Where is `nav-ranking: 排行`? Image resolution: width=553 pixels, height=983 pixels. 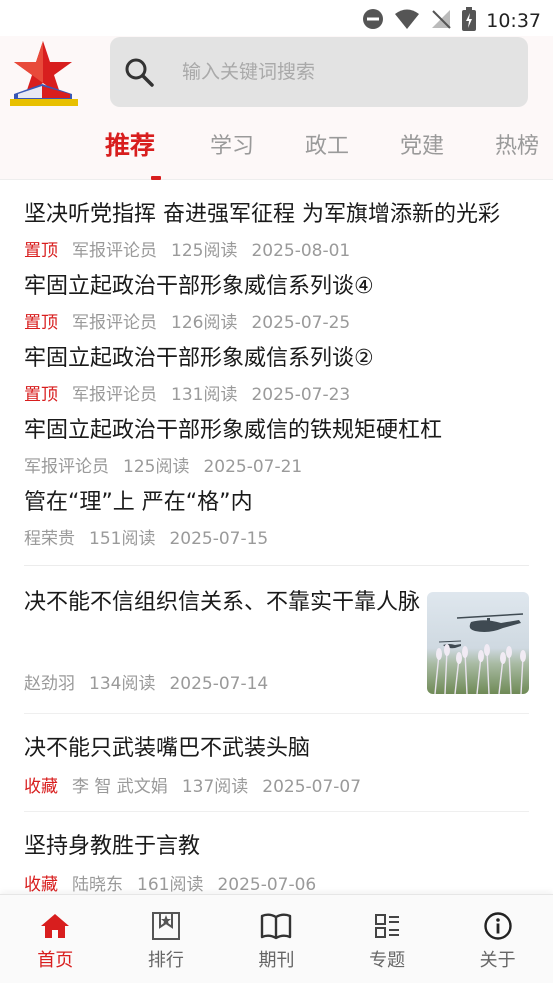 nav-ranking: 排行 is located at coordinates (166, 939).